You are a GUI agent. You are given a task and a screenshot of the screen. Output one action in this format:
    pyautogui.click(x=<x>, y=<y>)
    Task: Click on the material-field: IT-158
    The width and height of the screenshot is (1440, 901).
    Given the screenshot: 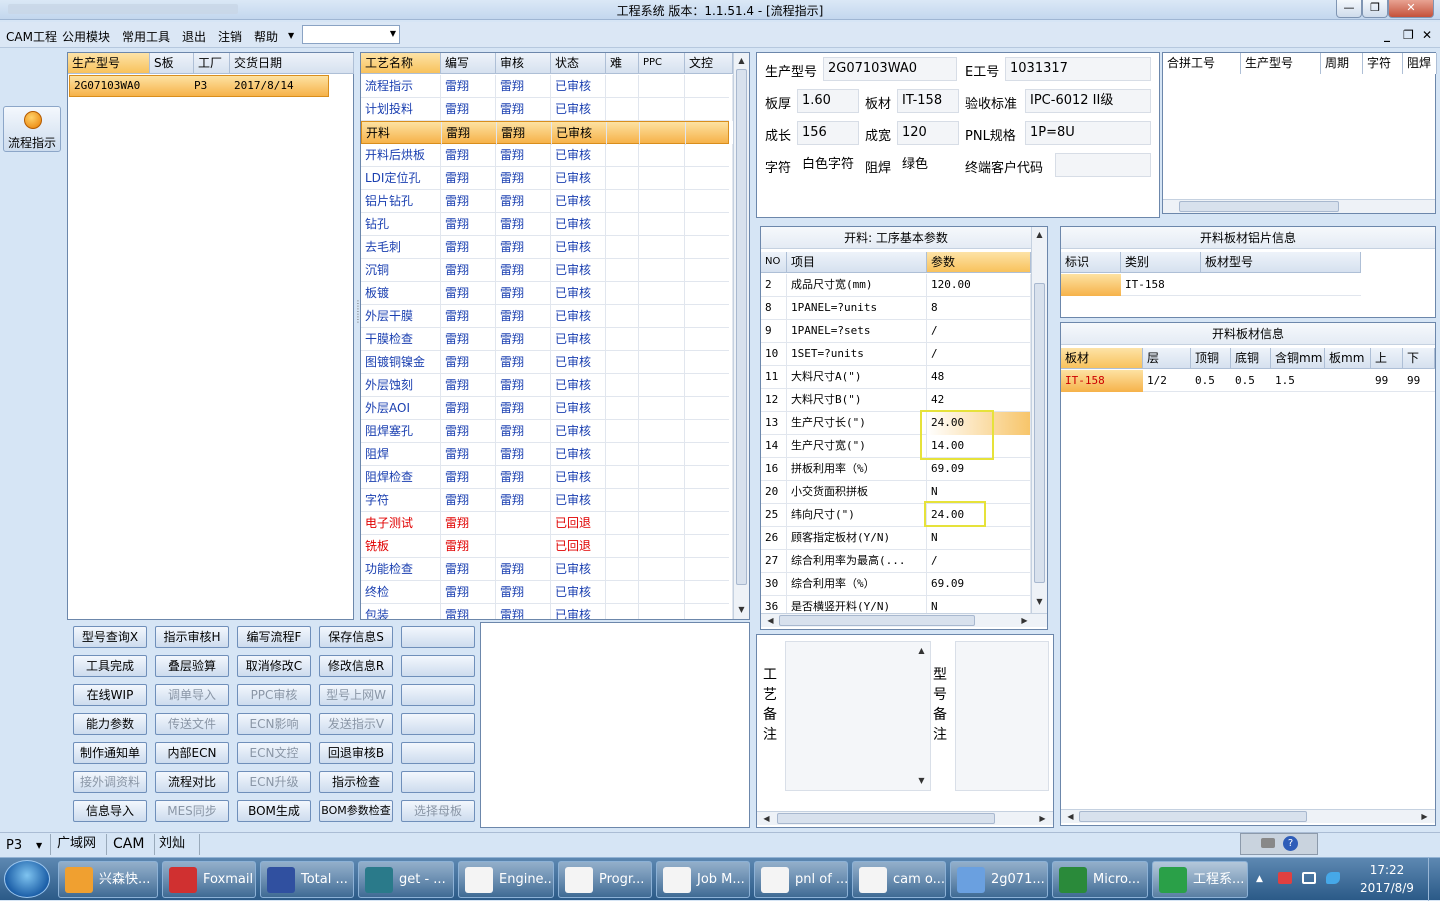 What is the action you would take?
    pyautogui.click(x=928, y=101)
    